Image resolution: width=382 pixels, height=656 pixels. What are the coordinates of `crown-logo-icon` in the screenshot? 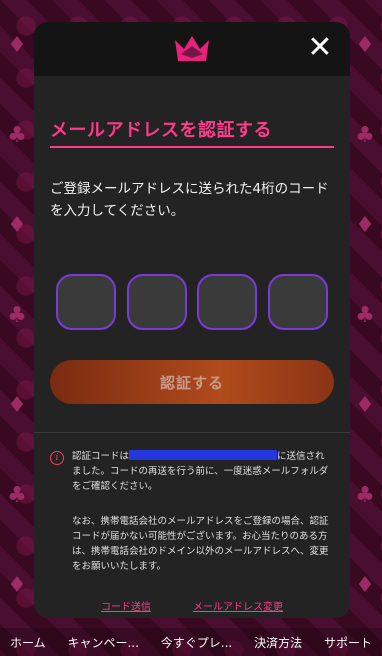 It's located at (192, 48).